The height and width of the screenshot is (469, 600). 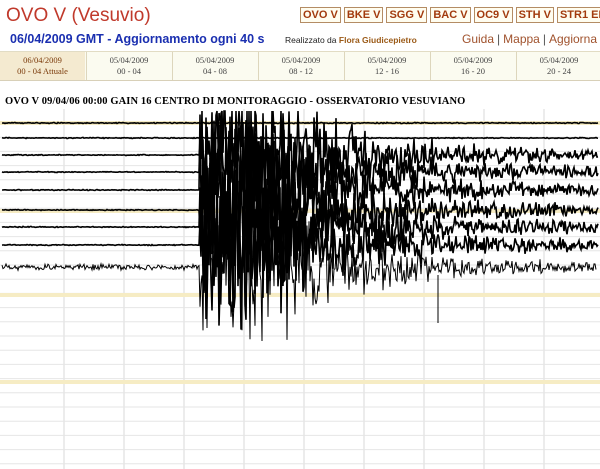 What do you see at coordinates (559, 71) in the screenshot?
I see `period-range: 20 - 24` at bounding box center [559, 71].